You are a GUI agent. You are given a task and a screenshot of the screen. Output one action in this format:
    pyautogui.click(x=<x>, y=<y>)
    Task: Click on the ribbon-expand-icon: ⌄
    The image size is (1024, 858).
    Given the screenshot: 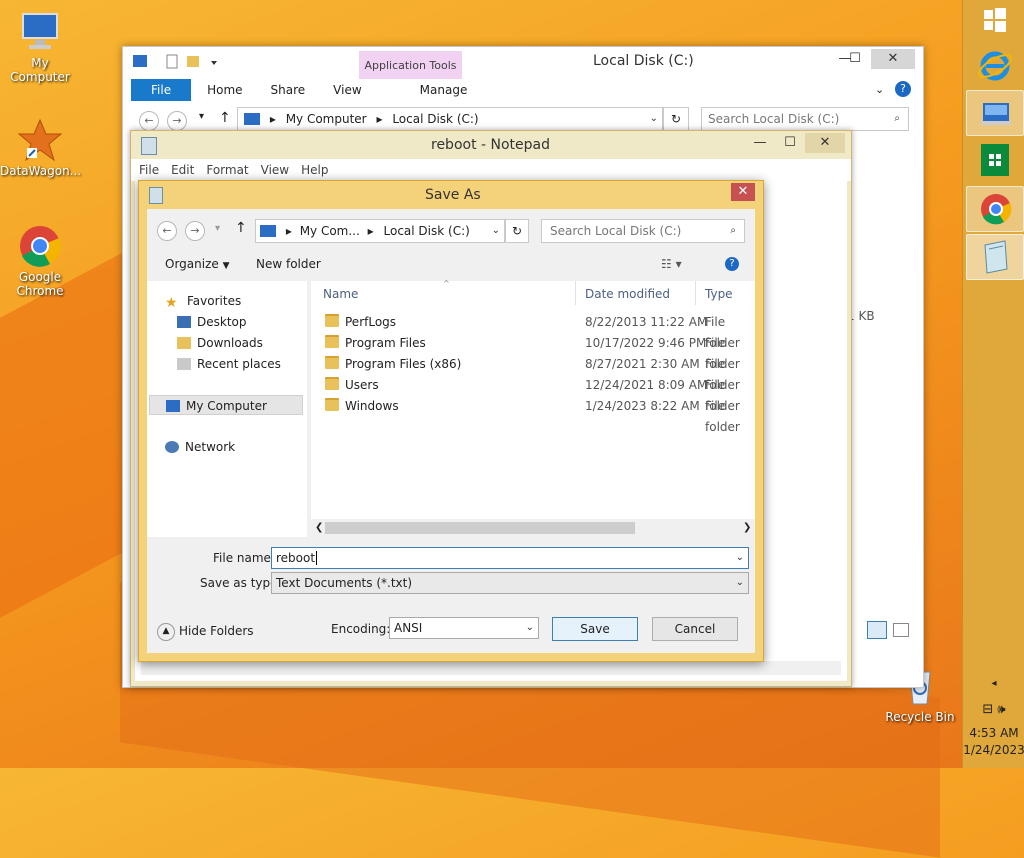 What is the action you would take?
    pyautogui.click(x=879, y=89)
    